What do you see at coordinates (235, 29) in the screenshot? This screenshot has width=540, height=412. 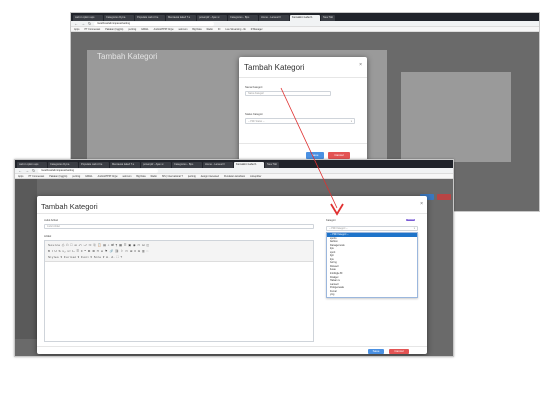 I see `bookmark-item: Live Streaming - IE` at bounding box center [235, 29].